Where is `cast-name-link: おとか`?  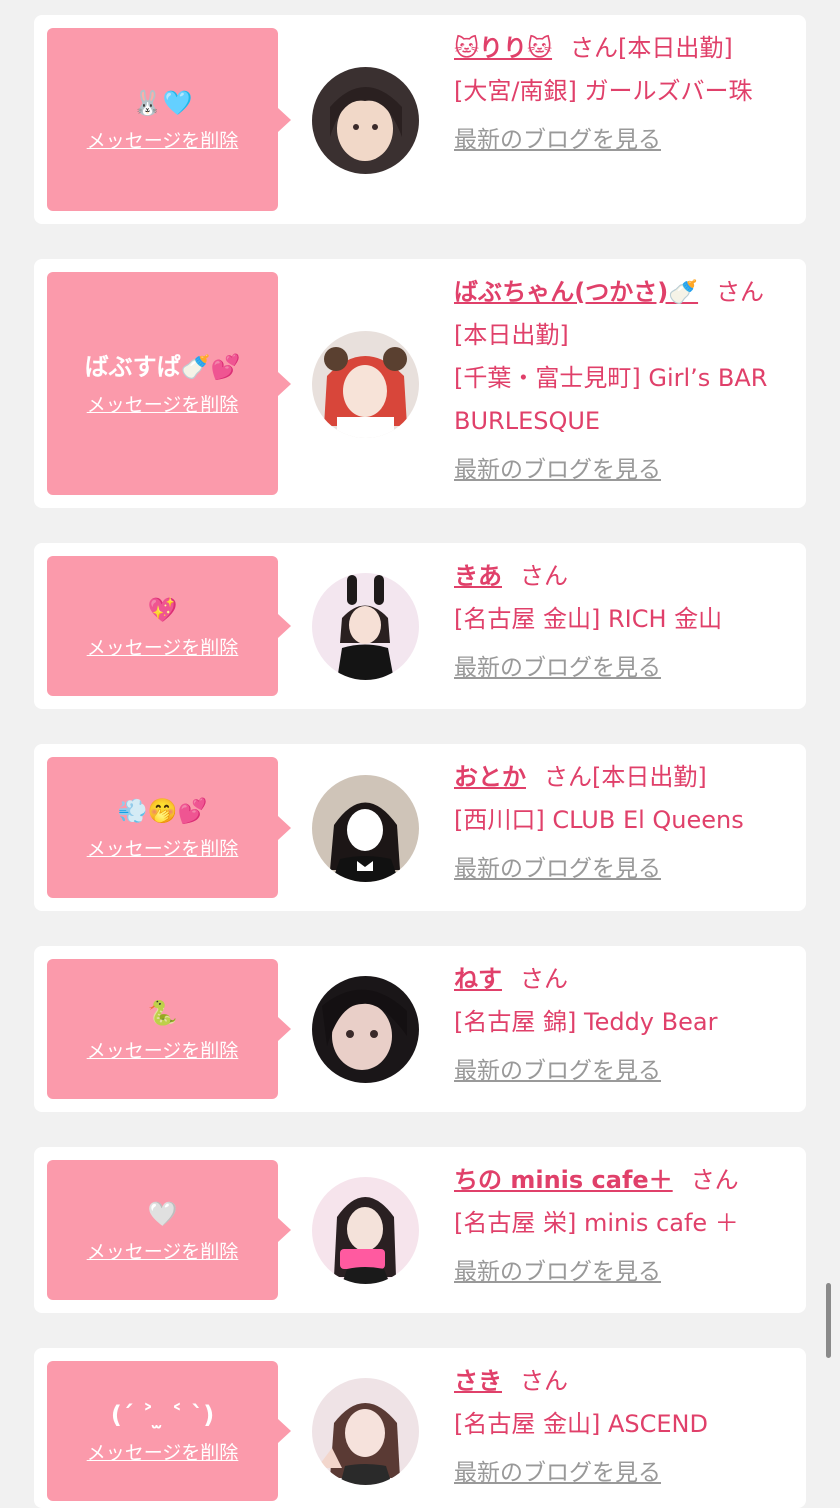
cast-name-link: おとか is located at coordinates (490, 777).